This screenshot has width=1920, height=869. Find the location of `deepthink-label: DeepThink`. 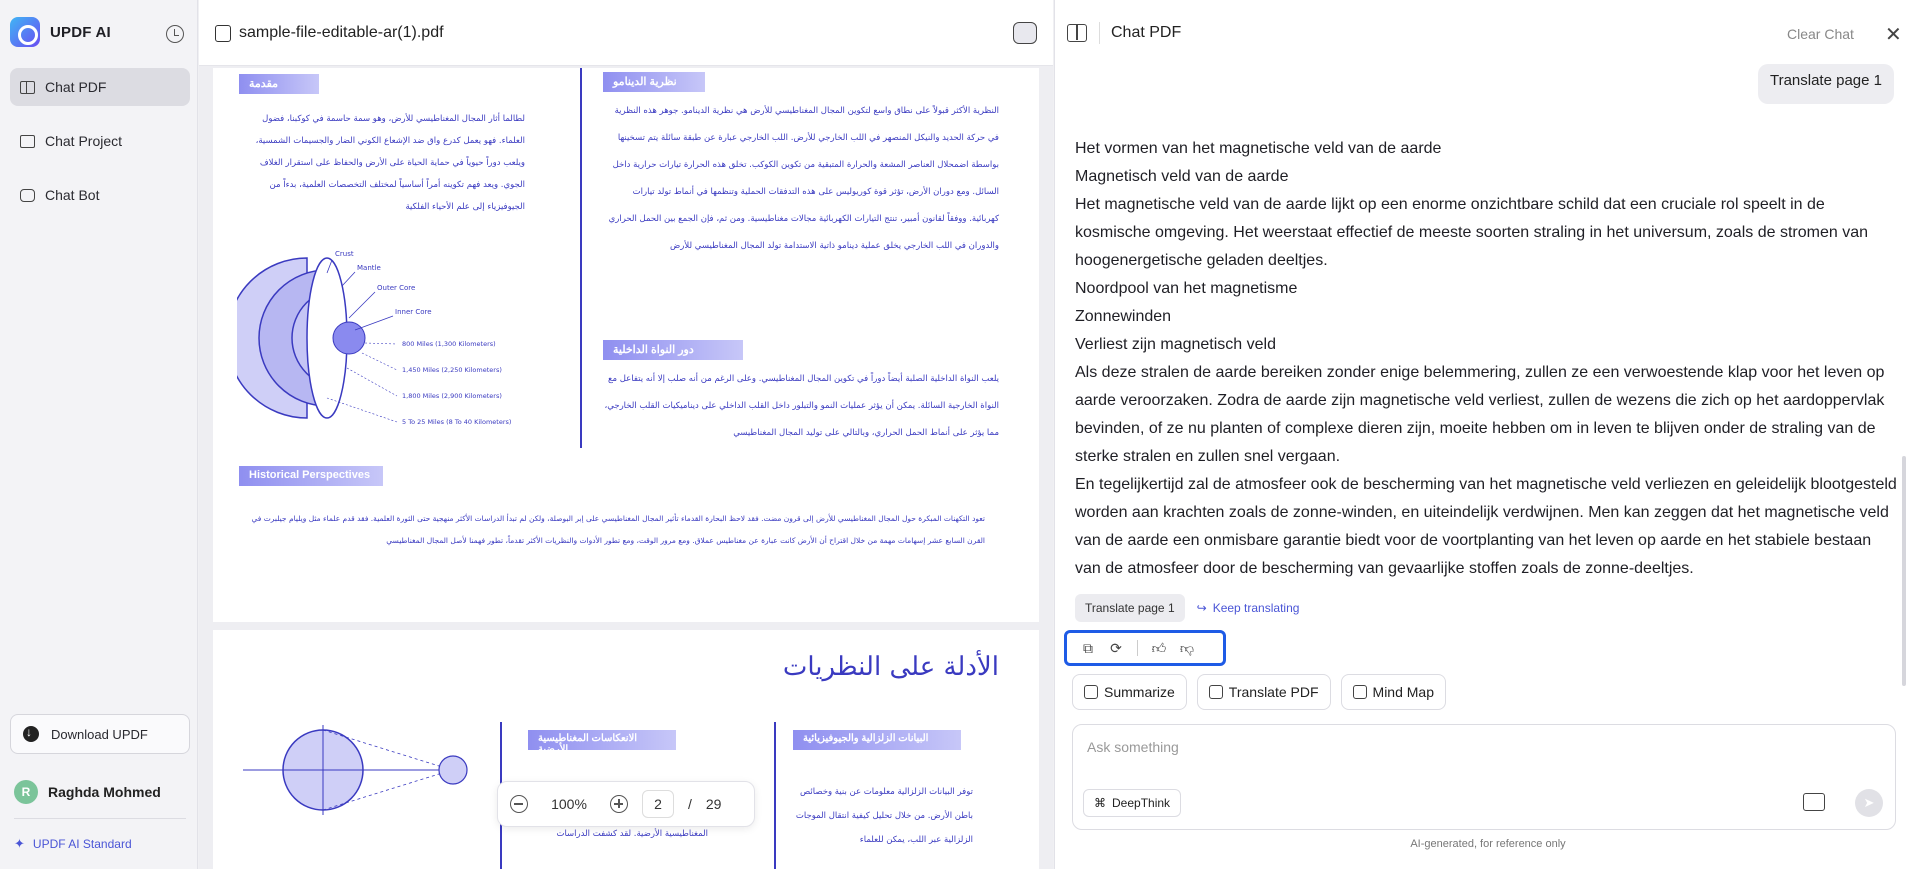

deepthink-label: DeepThink is located at coordinates (1141, 803).